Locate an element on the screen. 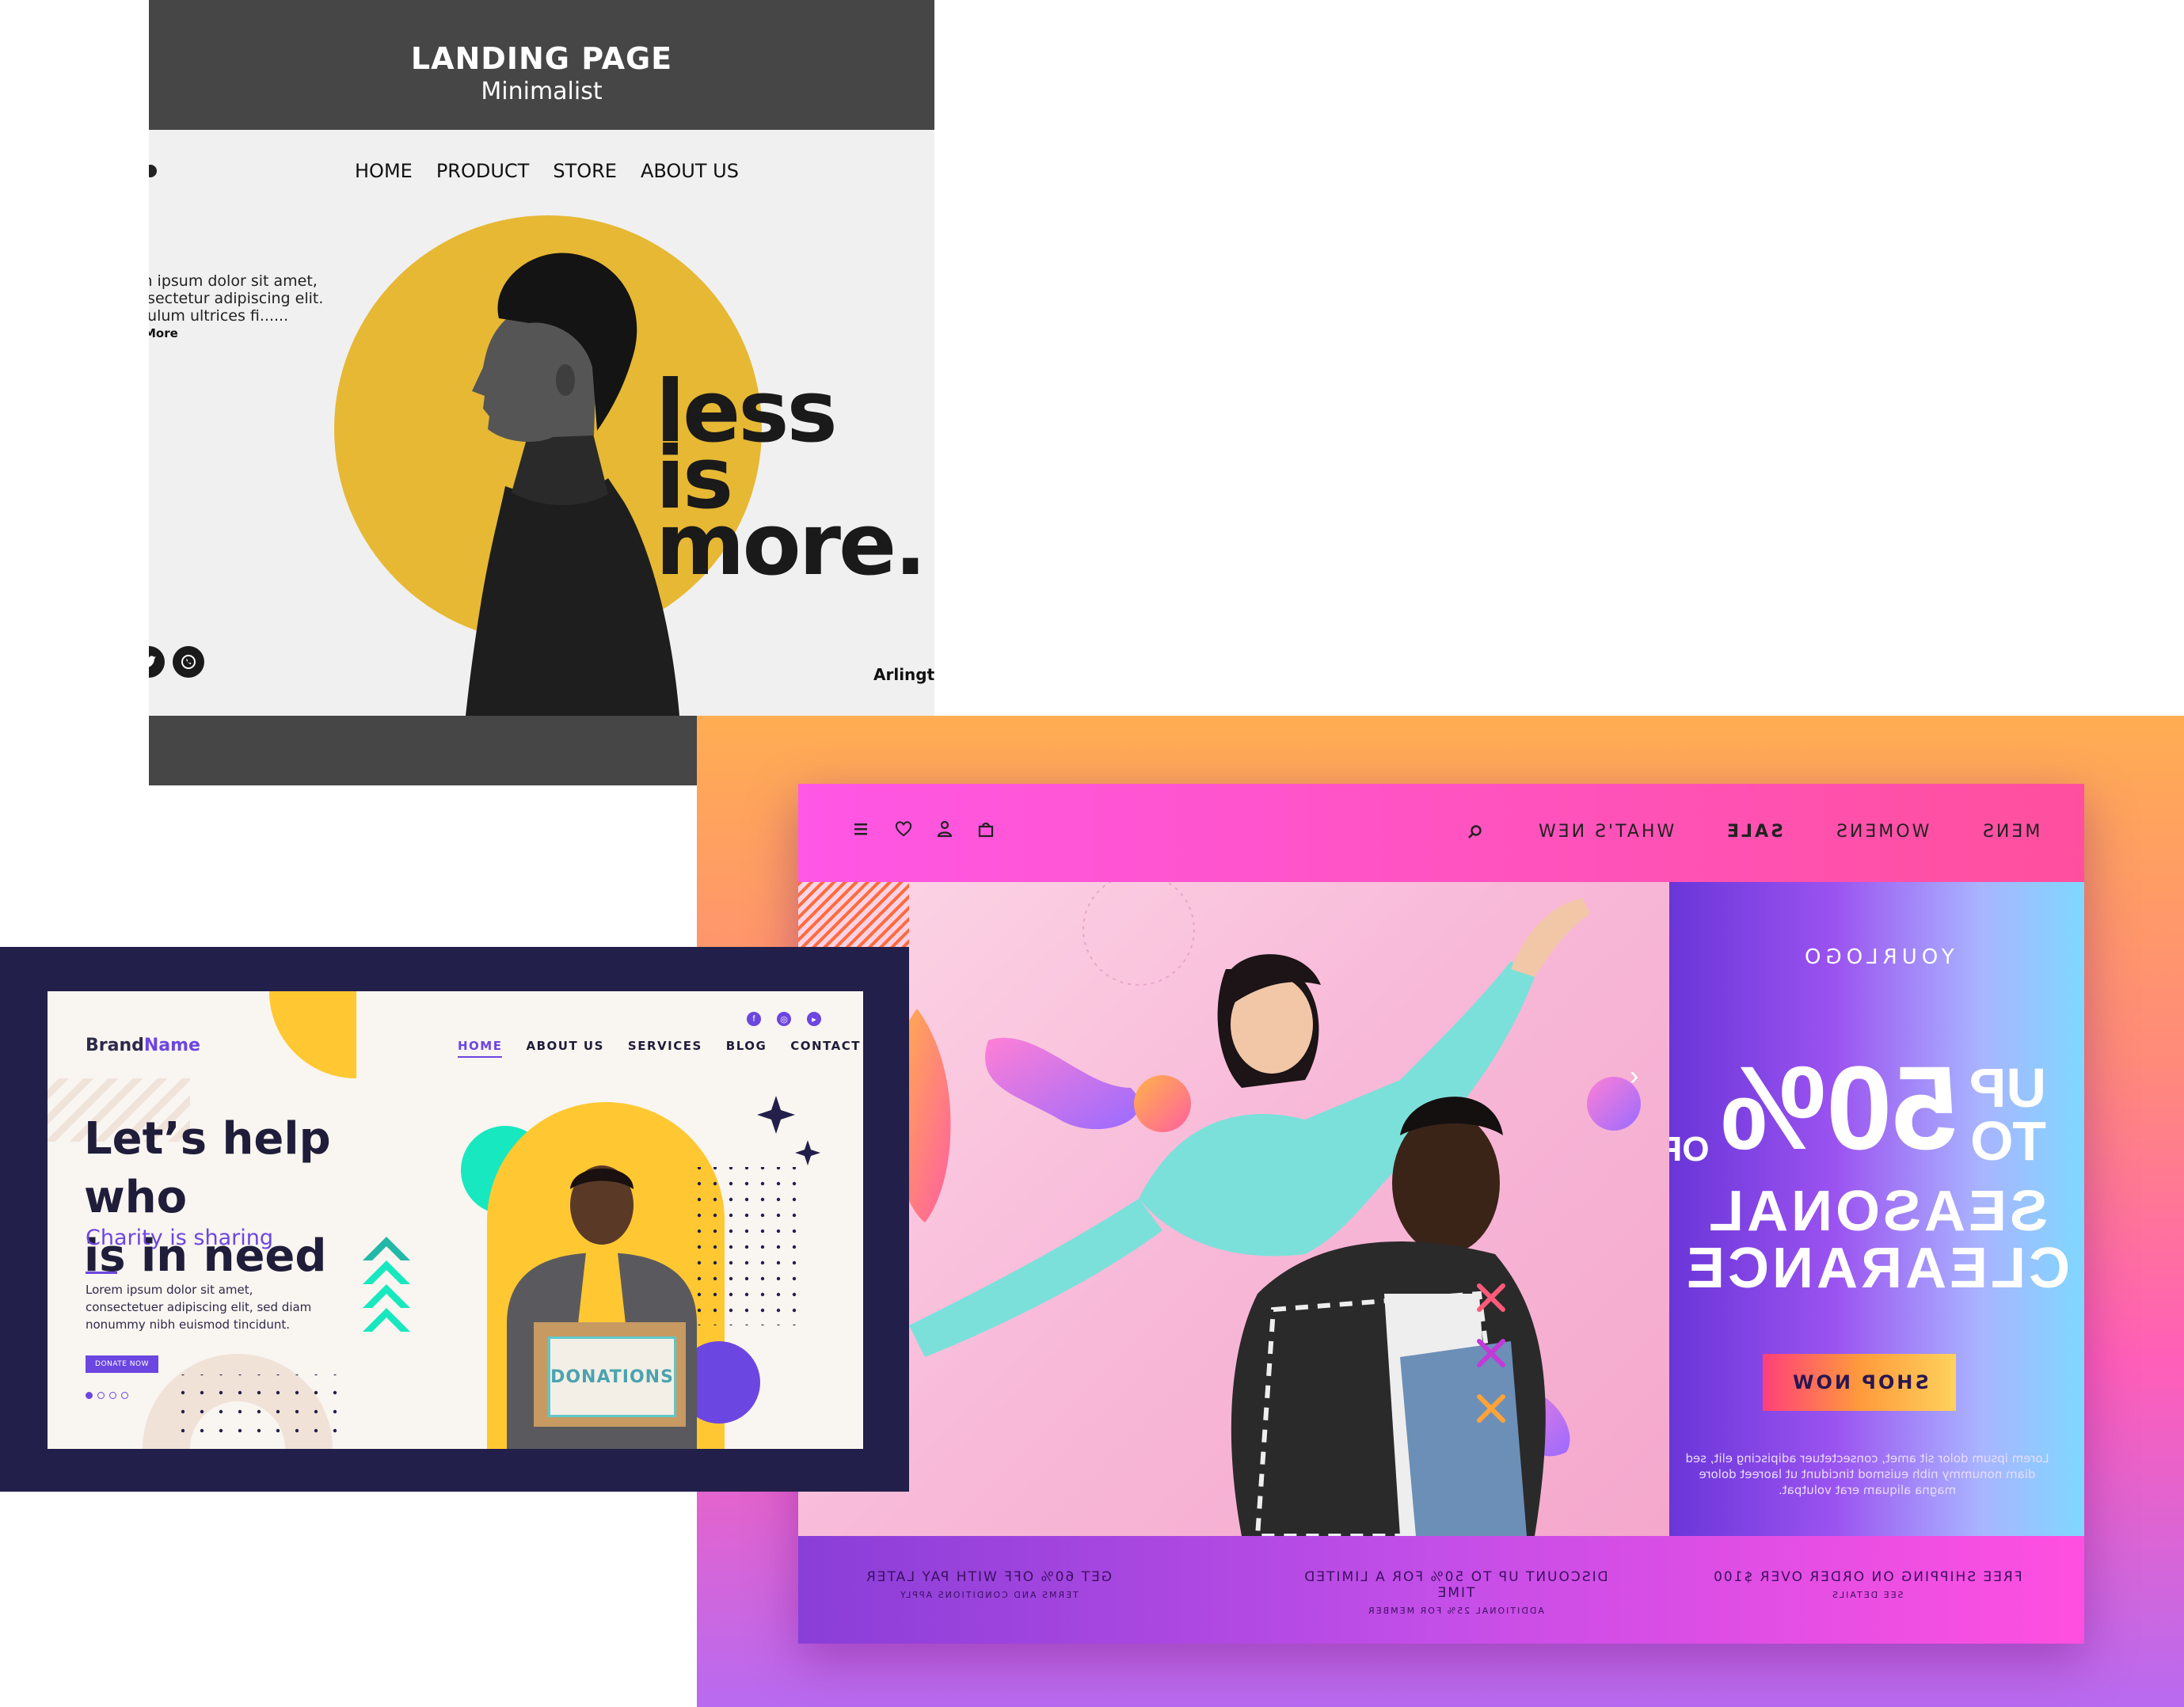 The width and height of the screenshot is (2184, 1707). shop-now-label: SHOP NOW is located at coordinates (1860, 1382).